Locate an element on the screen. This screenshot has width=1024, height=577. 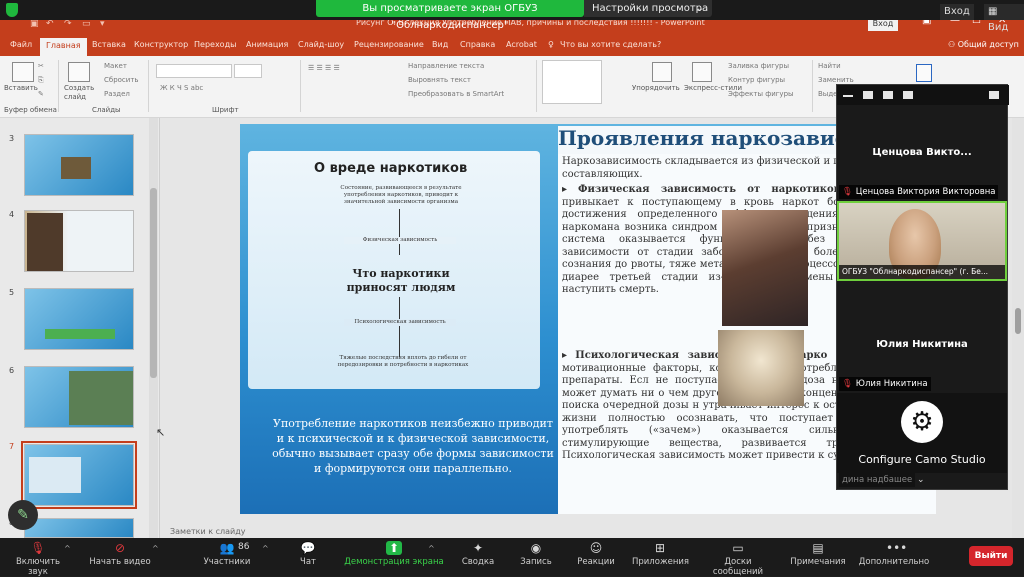
undo-icon: ↶ is located at coordinates (50, 24).